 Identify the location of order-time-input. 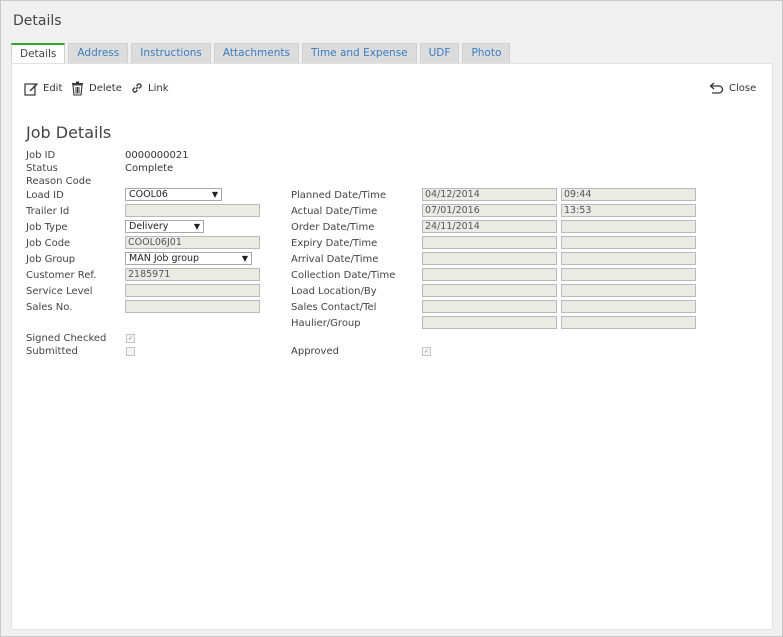
(628, 226).